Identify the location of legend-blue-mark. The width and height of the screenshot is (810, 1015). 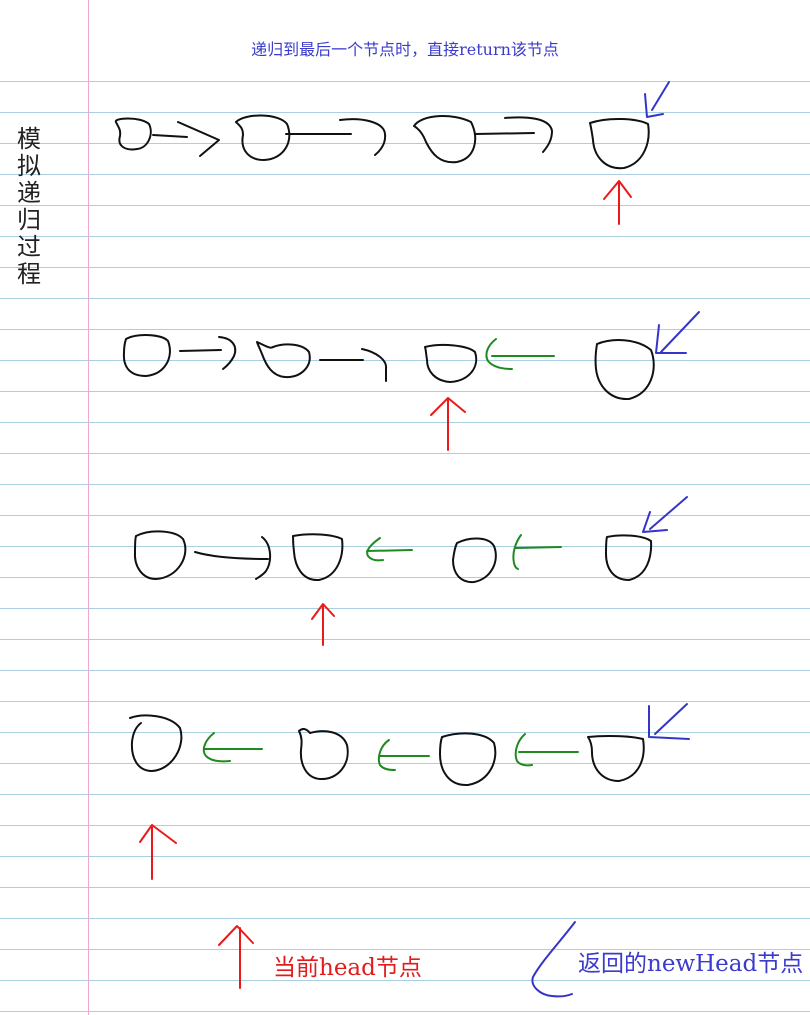
(553, 959).